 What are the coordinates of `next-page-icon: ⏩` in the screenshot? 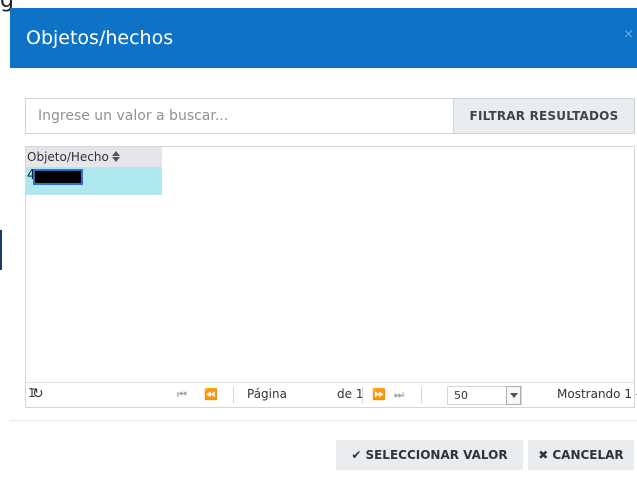 It's located at (379, 394).